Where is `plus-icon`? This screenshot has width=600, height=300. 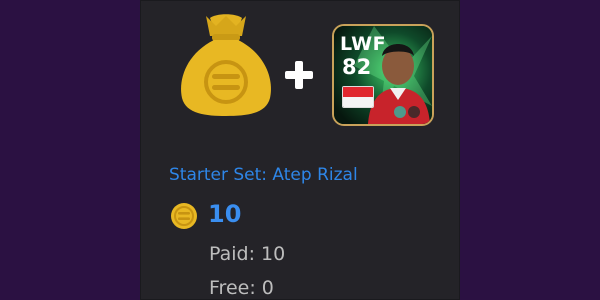
plus-icon is located at coordinates (299, 75).